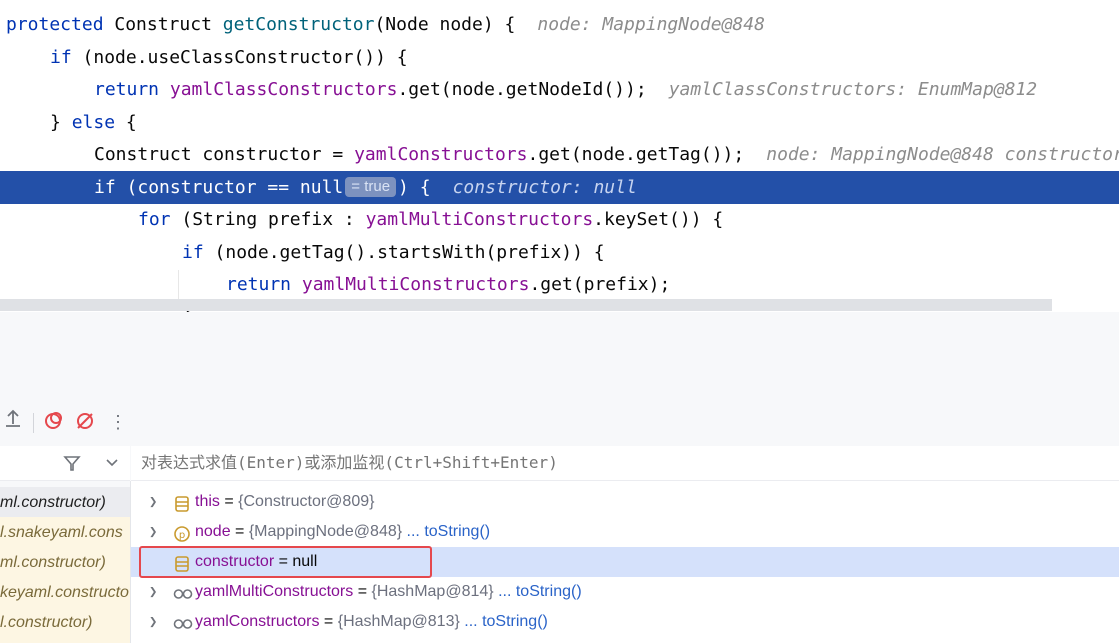 This screenshot has height=643, width=1119. Describe the element at coordinates (85, 425) in the screenshot. I see `mute-breakpoints-icon` at that location.